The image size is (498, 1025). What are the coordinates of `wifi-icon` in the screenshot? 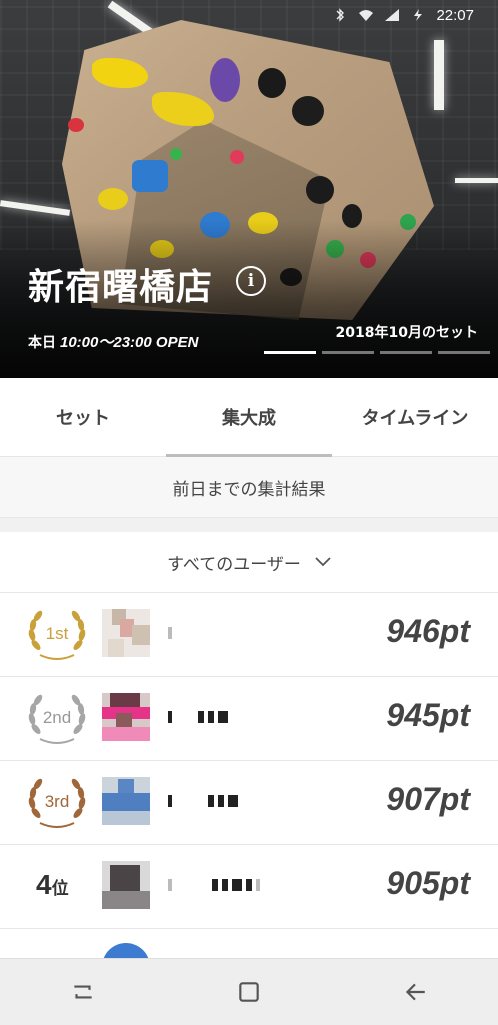 It's located at (366, 15).